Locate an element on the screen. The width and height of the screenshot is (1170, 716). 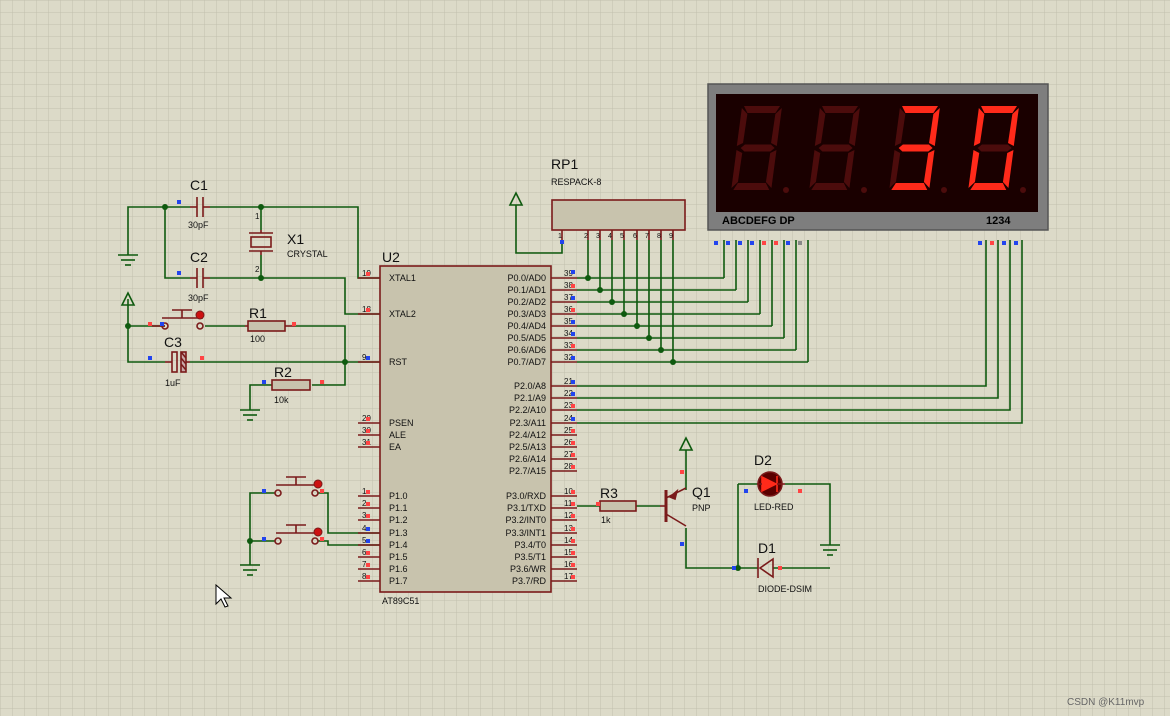
display-digit-label: 1234 is located at coordinates (998, 221).